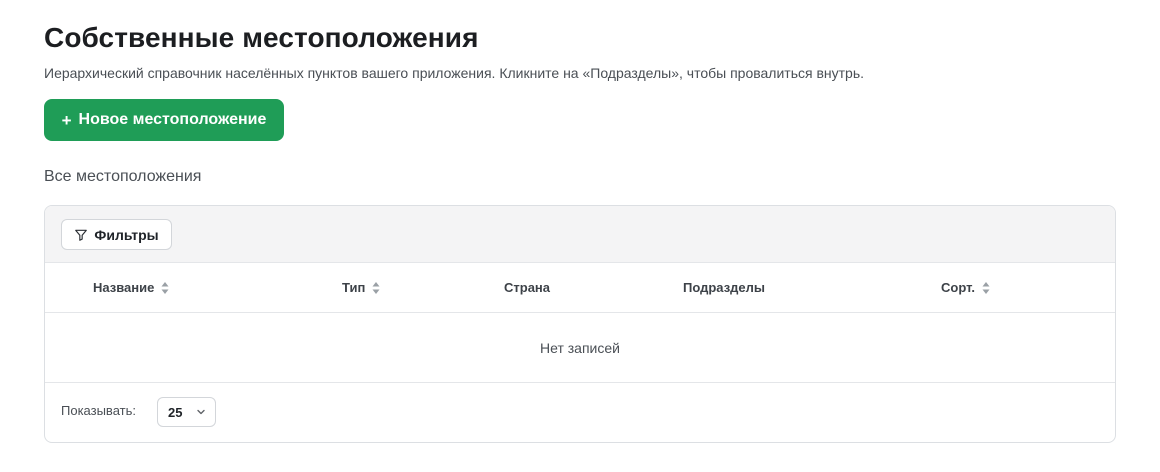 This screenshot has width=1160, height=472. I want to click on column-header-sort: Сорт., so click(965, 287).